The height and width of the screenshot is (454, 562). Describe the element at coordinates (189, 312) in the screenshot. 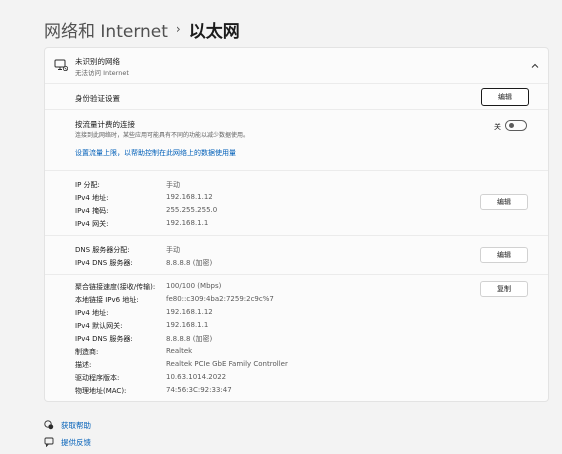

I see `property-value: 192.168.1.12` at that location.